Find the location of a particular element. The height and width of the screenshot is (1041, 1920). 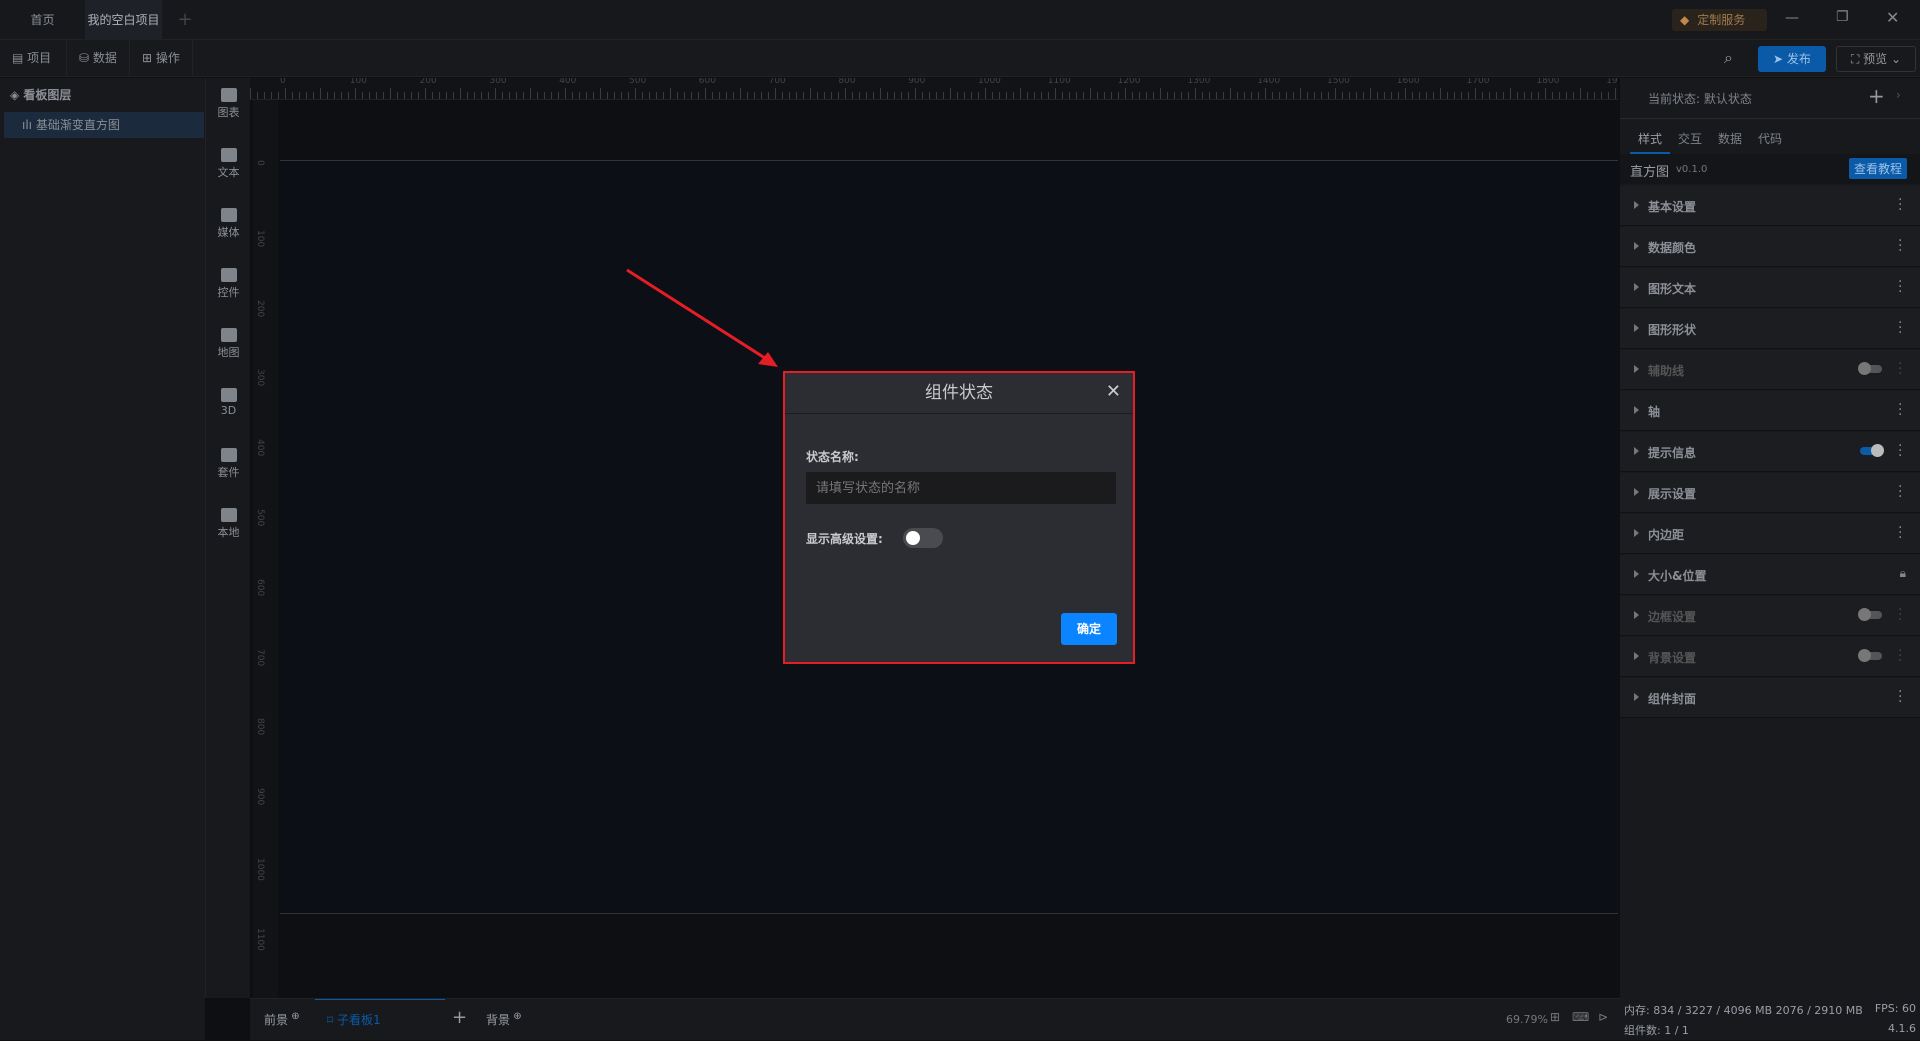

section-row: 内边距 · · · is located at coordinates (1770, 534).